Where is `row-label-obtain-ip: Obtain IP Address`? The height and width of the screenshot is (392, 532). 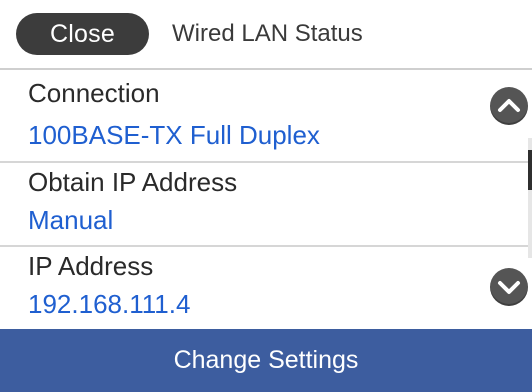
row-label-obtain-ip: Obtain IP Address is located at coordinates (133, 182).